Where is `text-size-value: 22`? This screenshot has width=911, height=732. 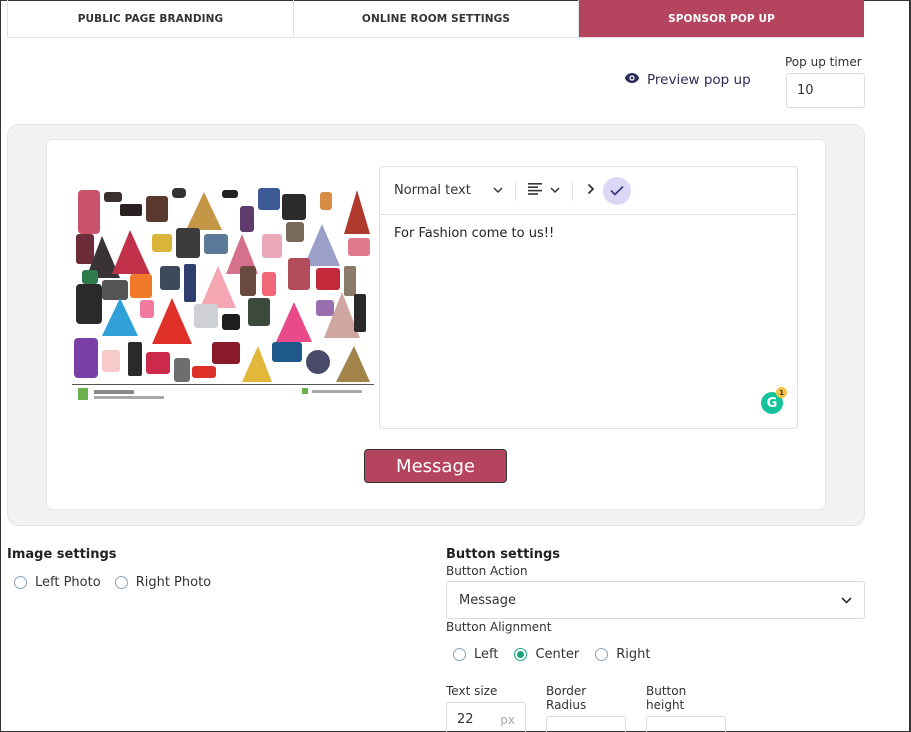
text-size-value: 22 is located at coordinates (465, 719).